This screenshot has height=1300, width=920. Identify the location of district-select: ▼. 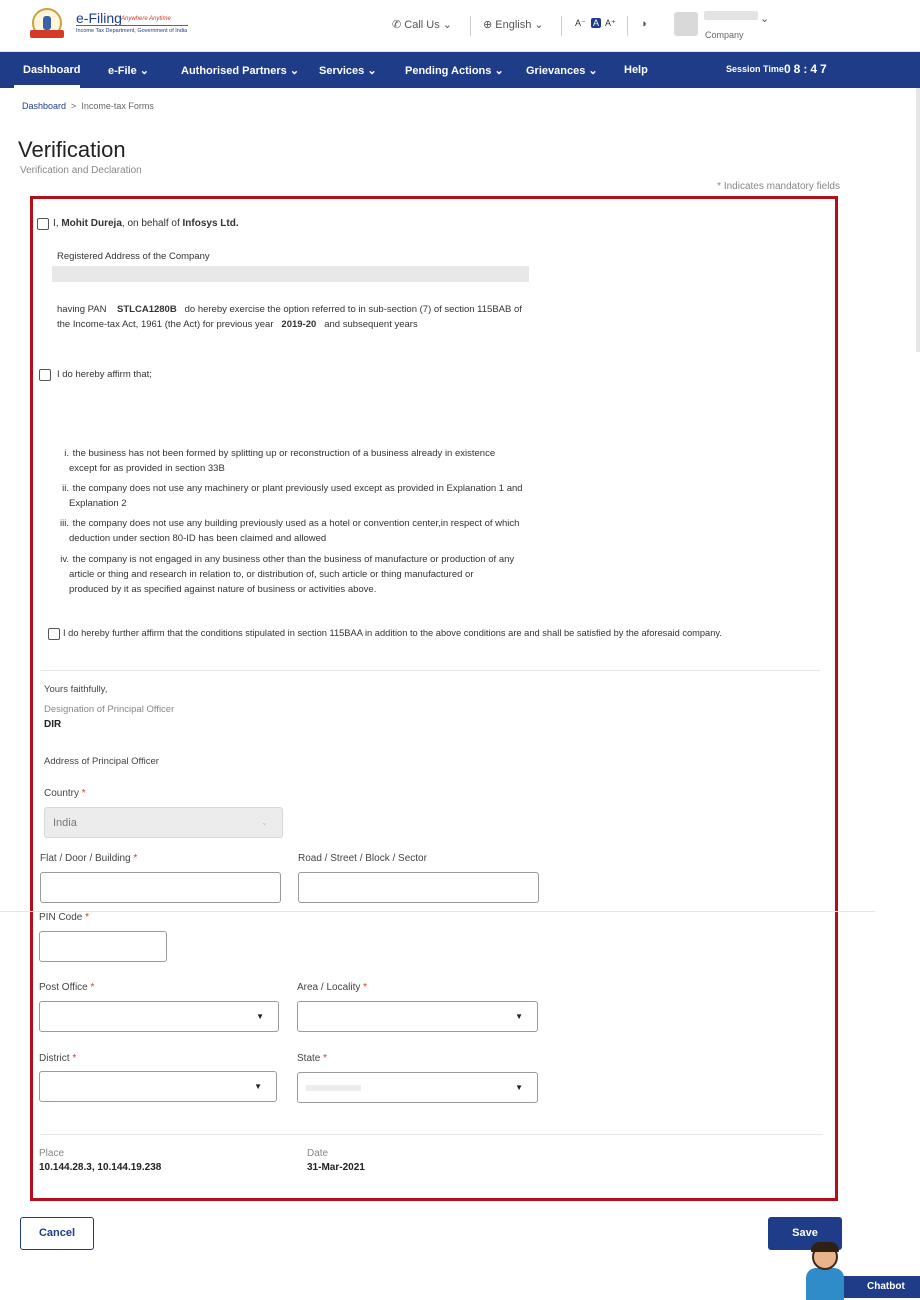
(158, 1086).